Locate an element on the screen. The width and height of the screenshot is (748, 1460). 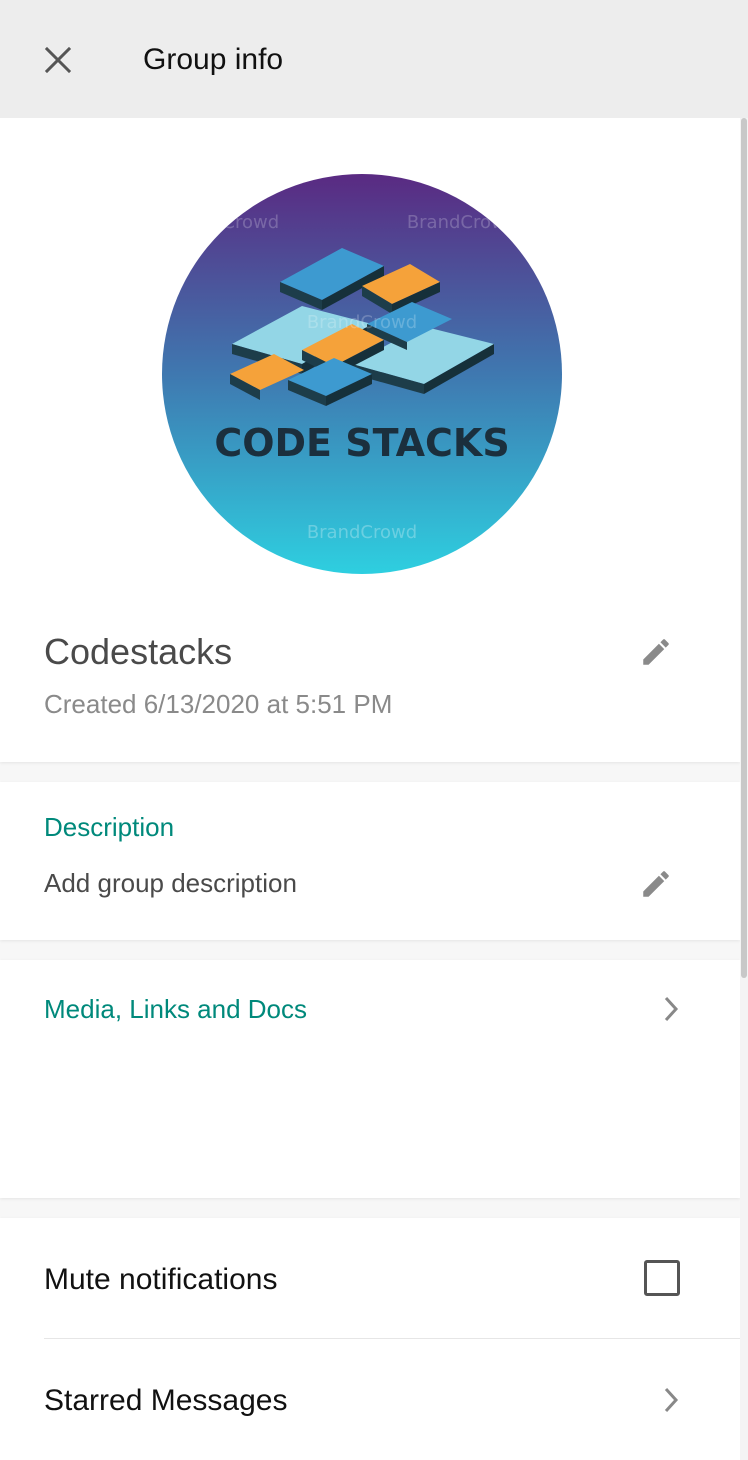
media-links-docs-label: Media, Links and Docs is located at coordinates (176, 1009).